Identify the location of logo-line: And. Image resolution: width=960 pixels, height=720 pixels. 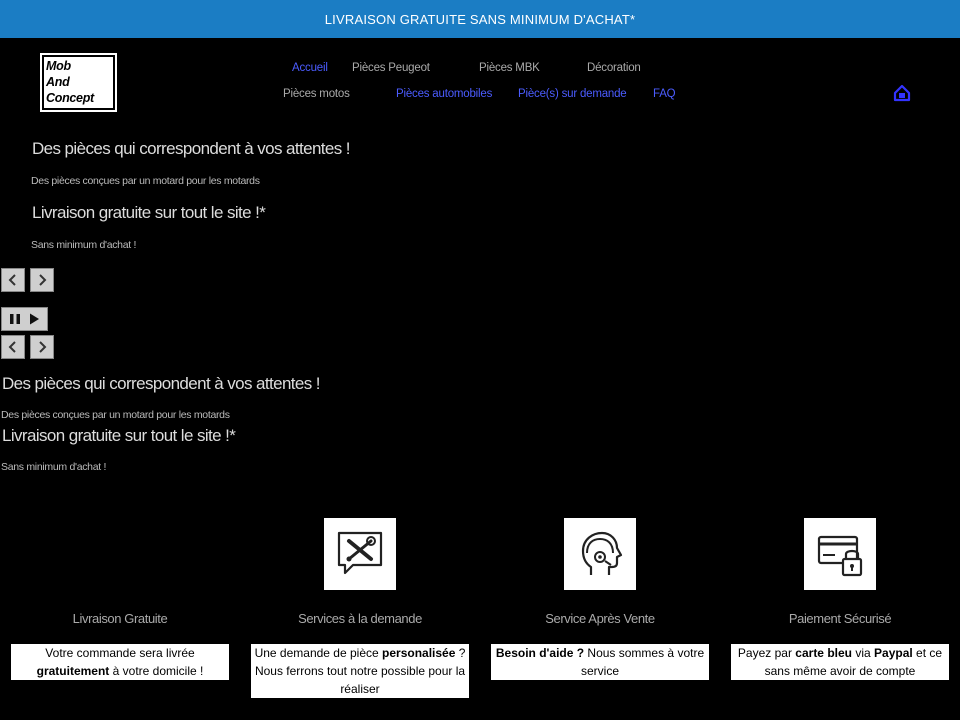
(58, 82).